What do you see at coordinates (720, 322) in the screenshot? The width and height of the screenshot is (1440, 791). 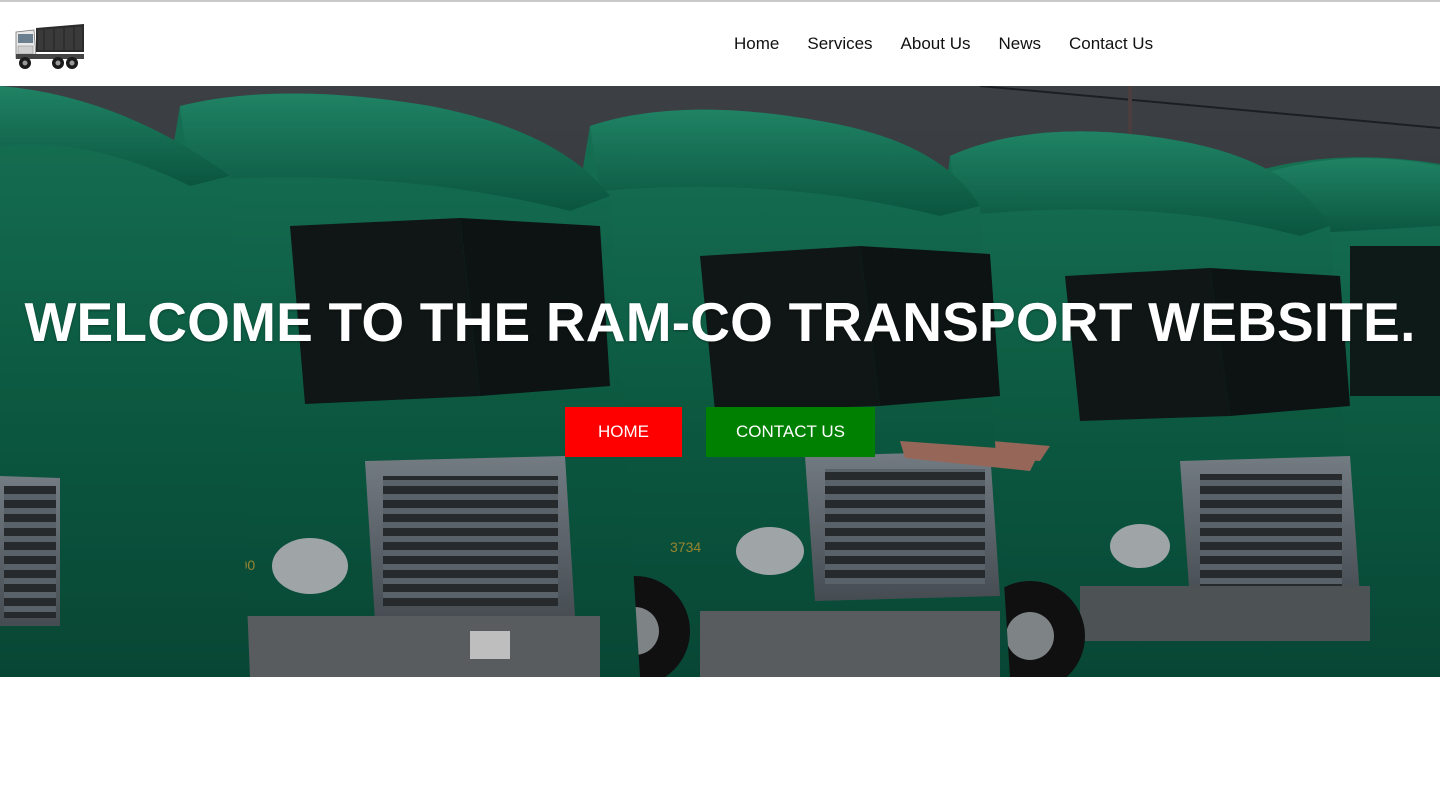 I see `hero-title: WELCOME TO THE RAM-CO TRANSPORT WEBSITE.` at bounding box center [720, 322].